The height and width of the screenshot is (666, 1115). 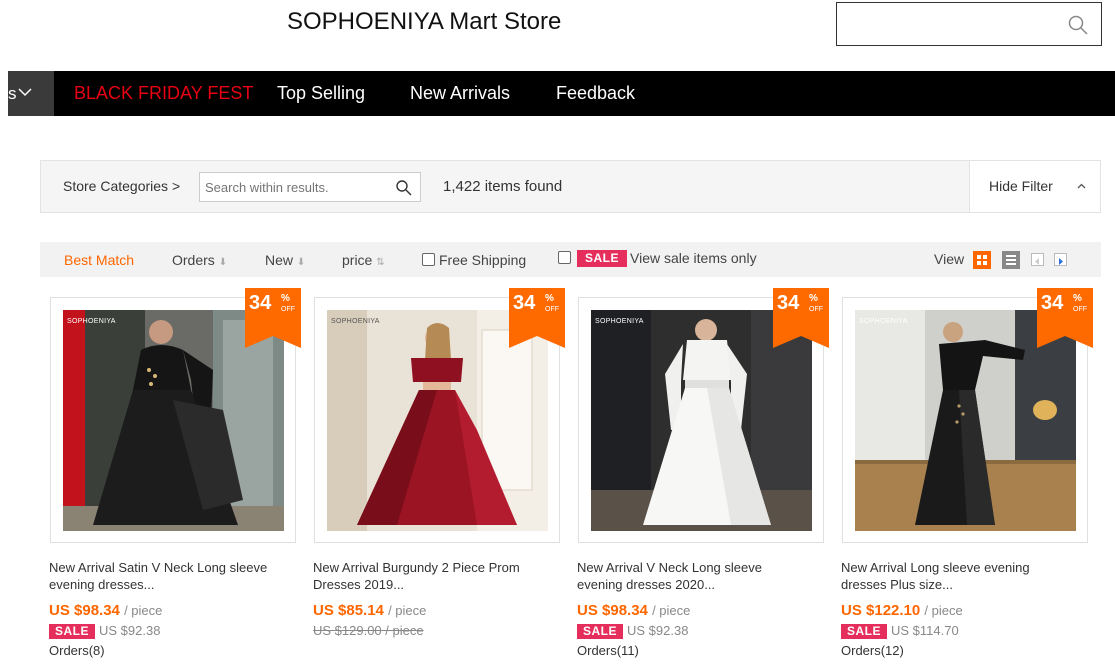 I want to click on hide-filter-label: Hide Filter, so click(x=1021, y=186).